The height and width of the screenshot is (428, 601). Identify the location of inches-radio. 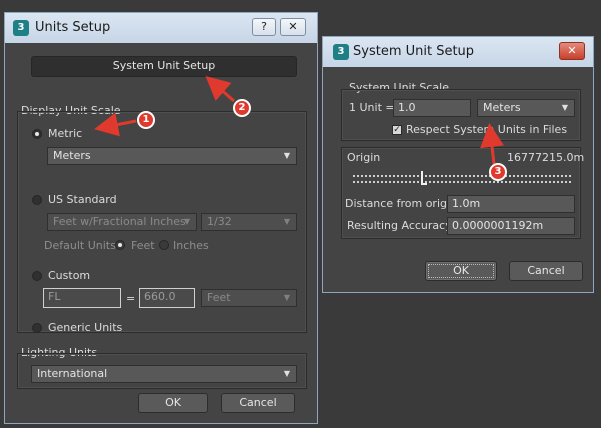
(164, 245).